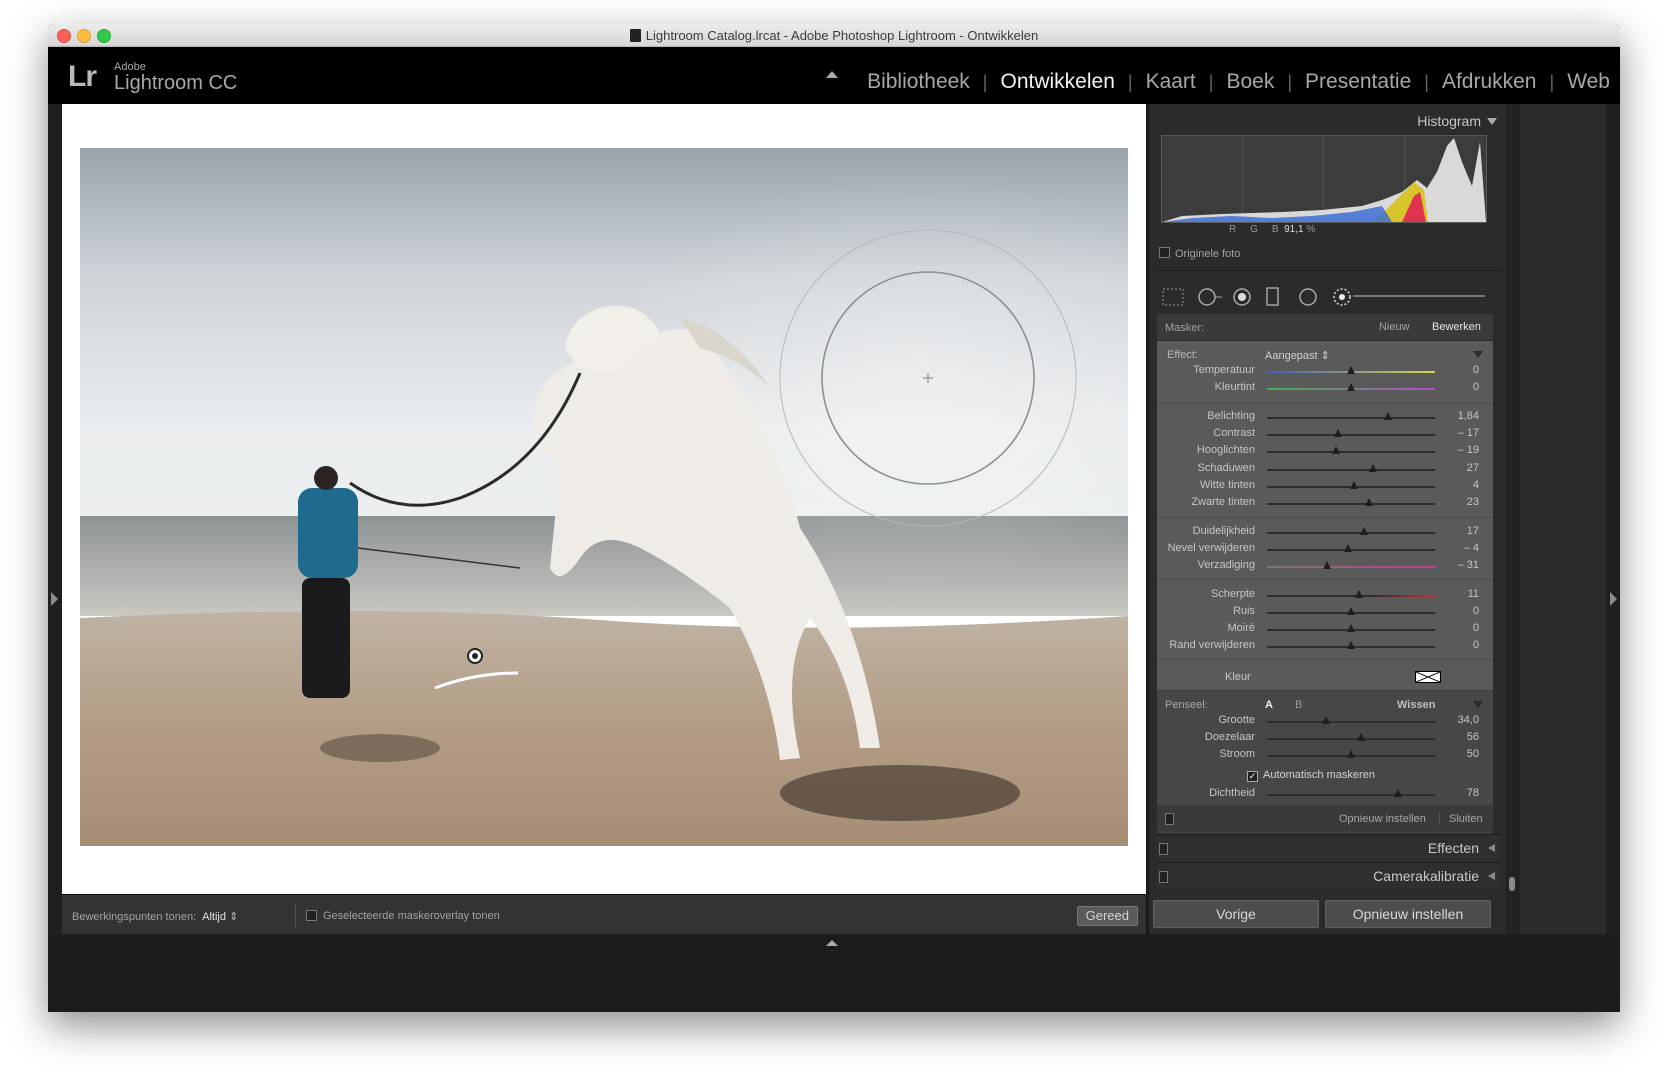  Describe the element at coordinates (1456, 327) in the screenshot. I see `mask-edit-button: Bewerken` at that location.